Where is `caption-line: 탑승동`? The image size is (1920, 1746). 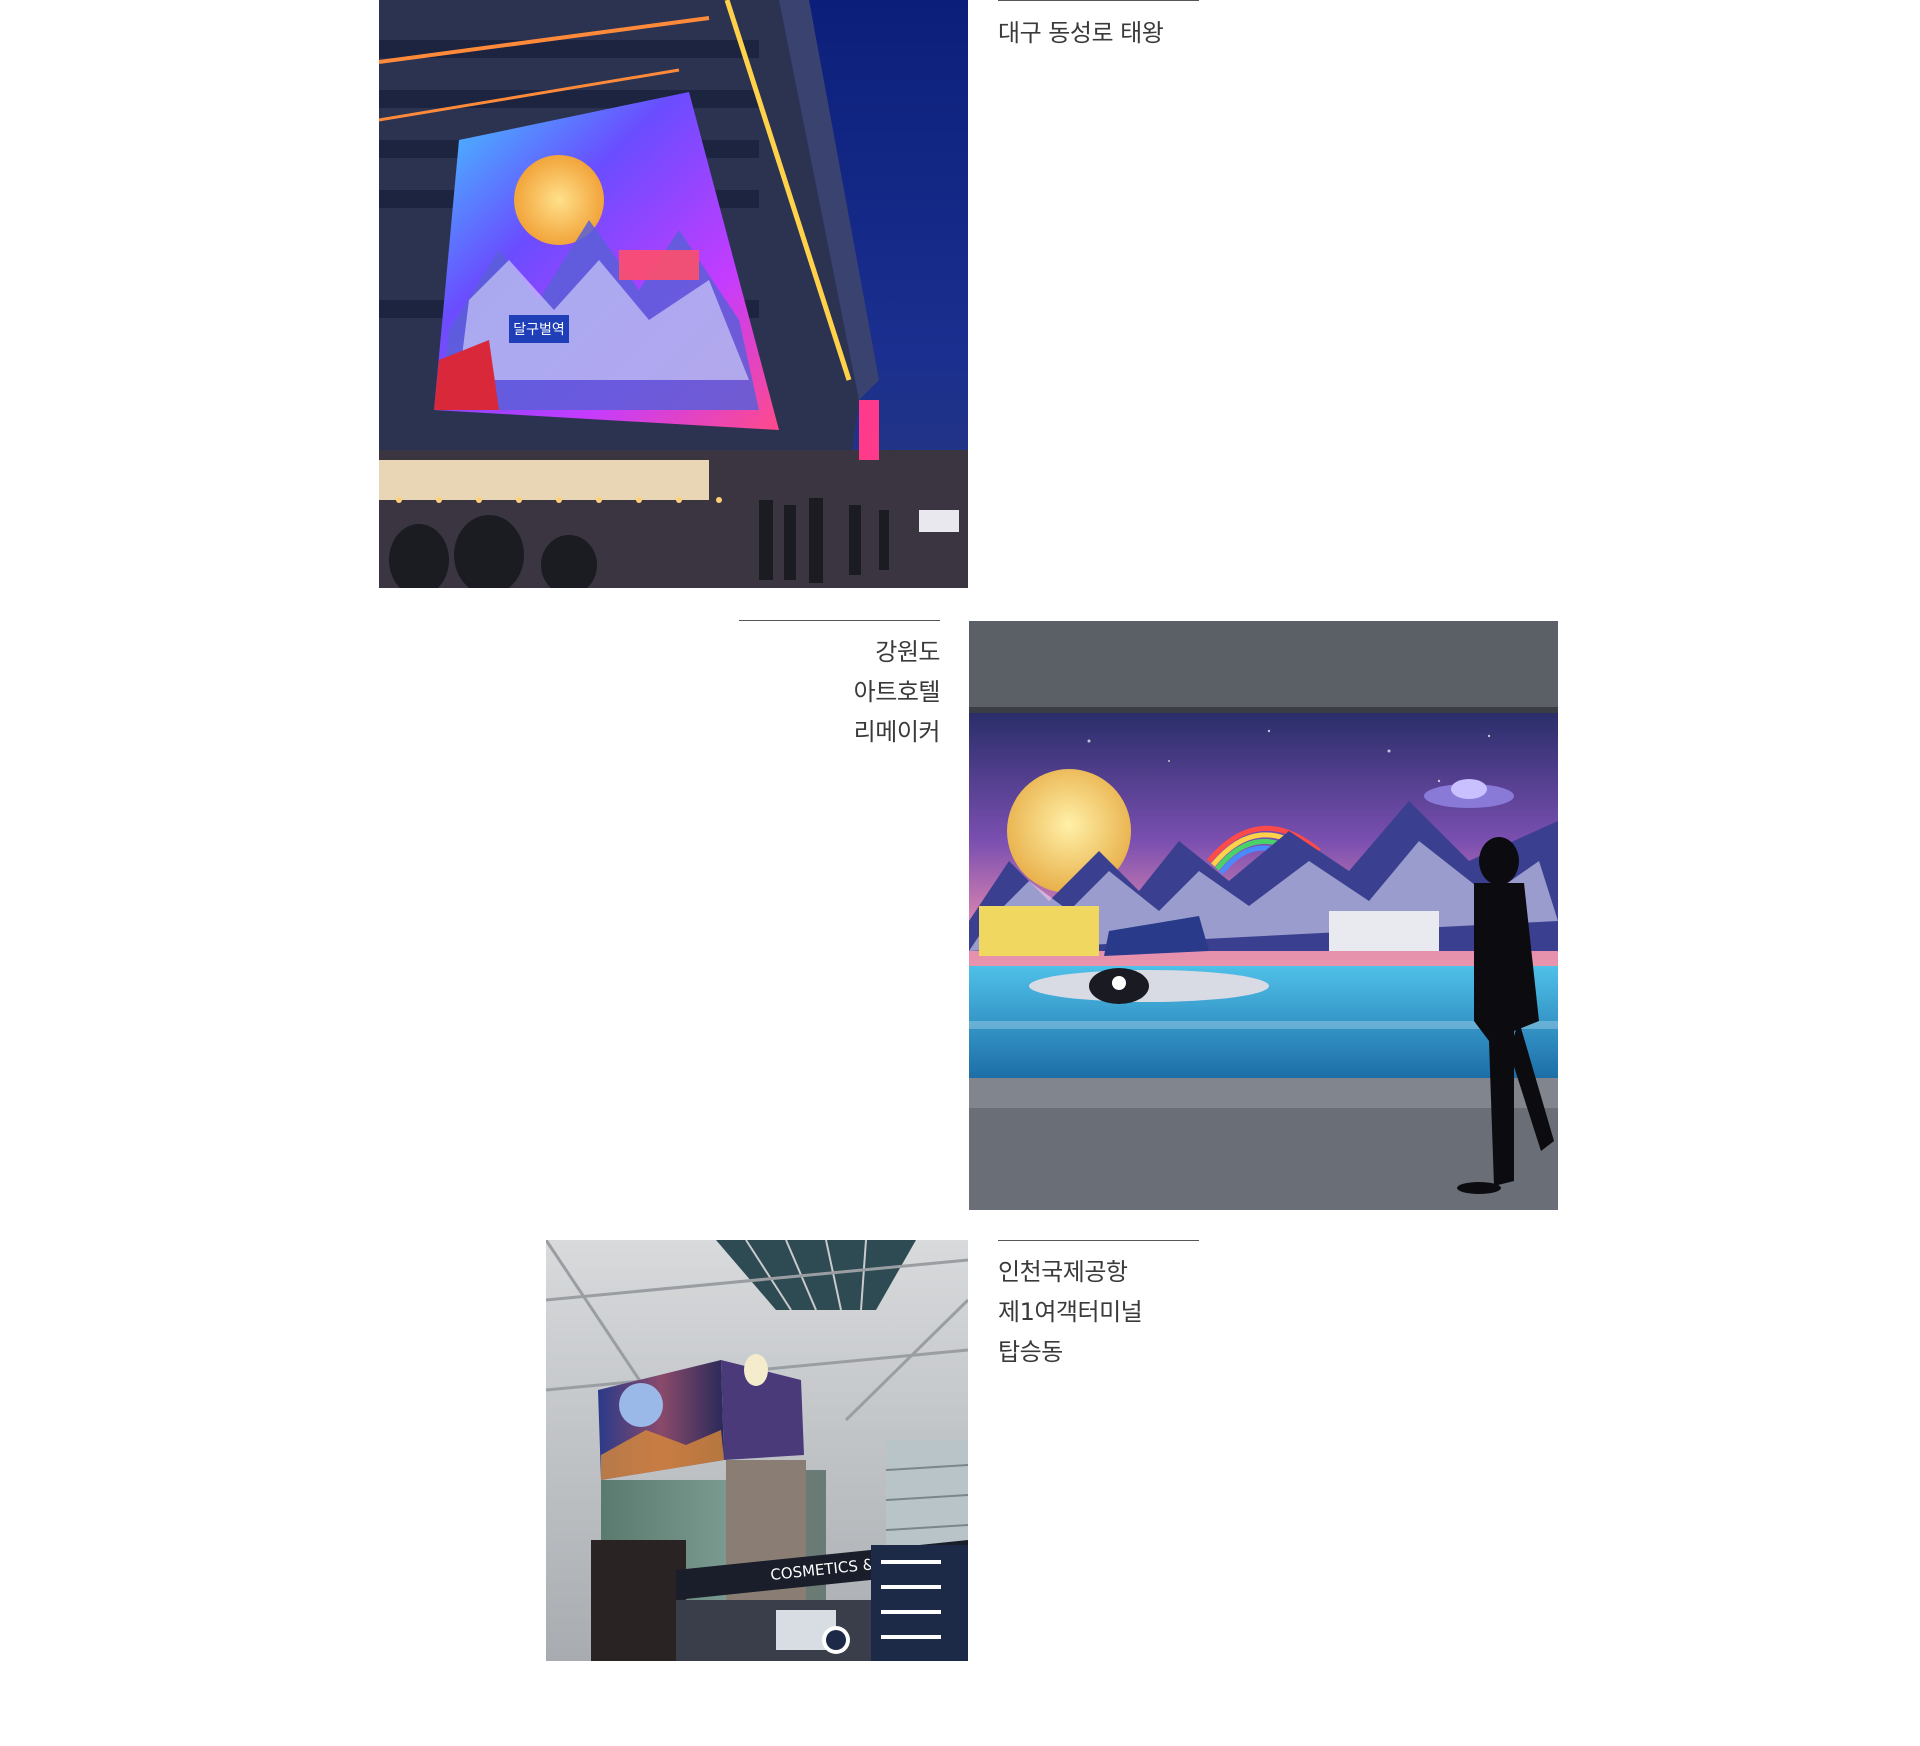
caption-line: 탑승동 is located at coordinates (1030, 1352).